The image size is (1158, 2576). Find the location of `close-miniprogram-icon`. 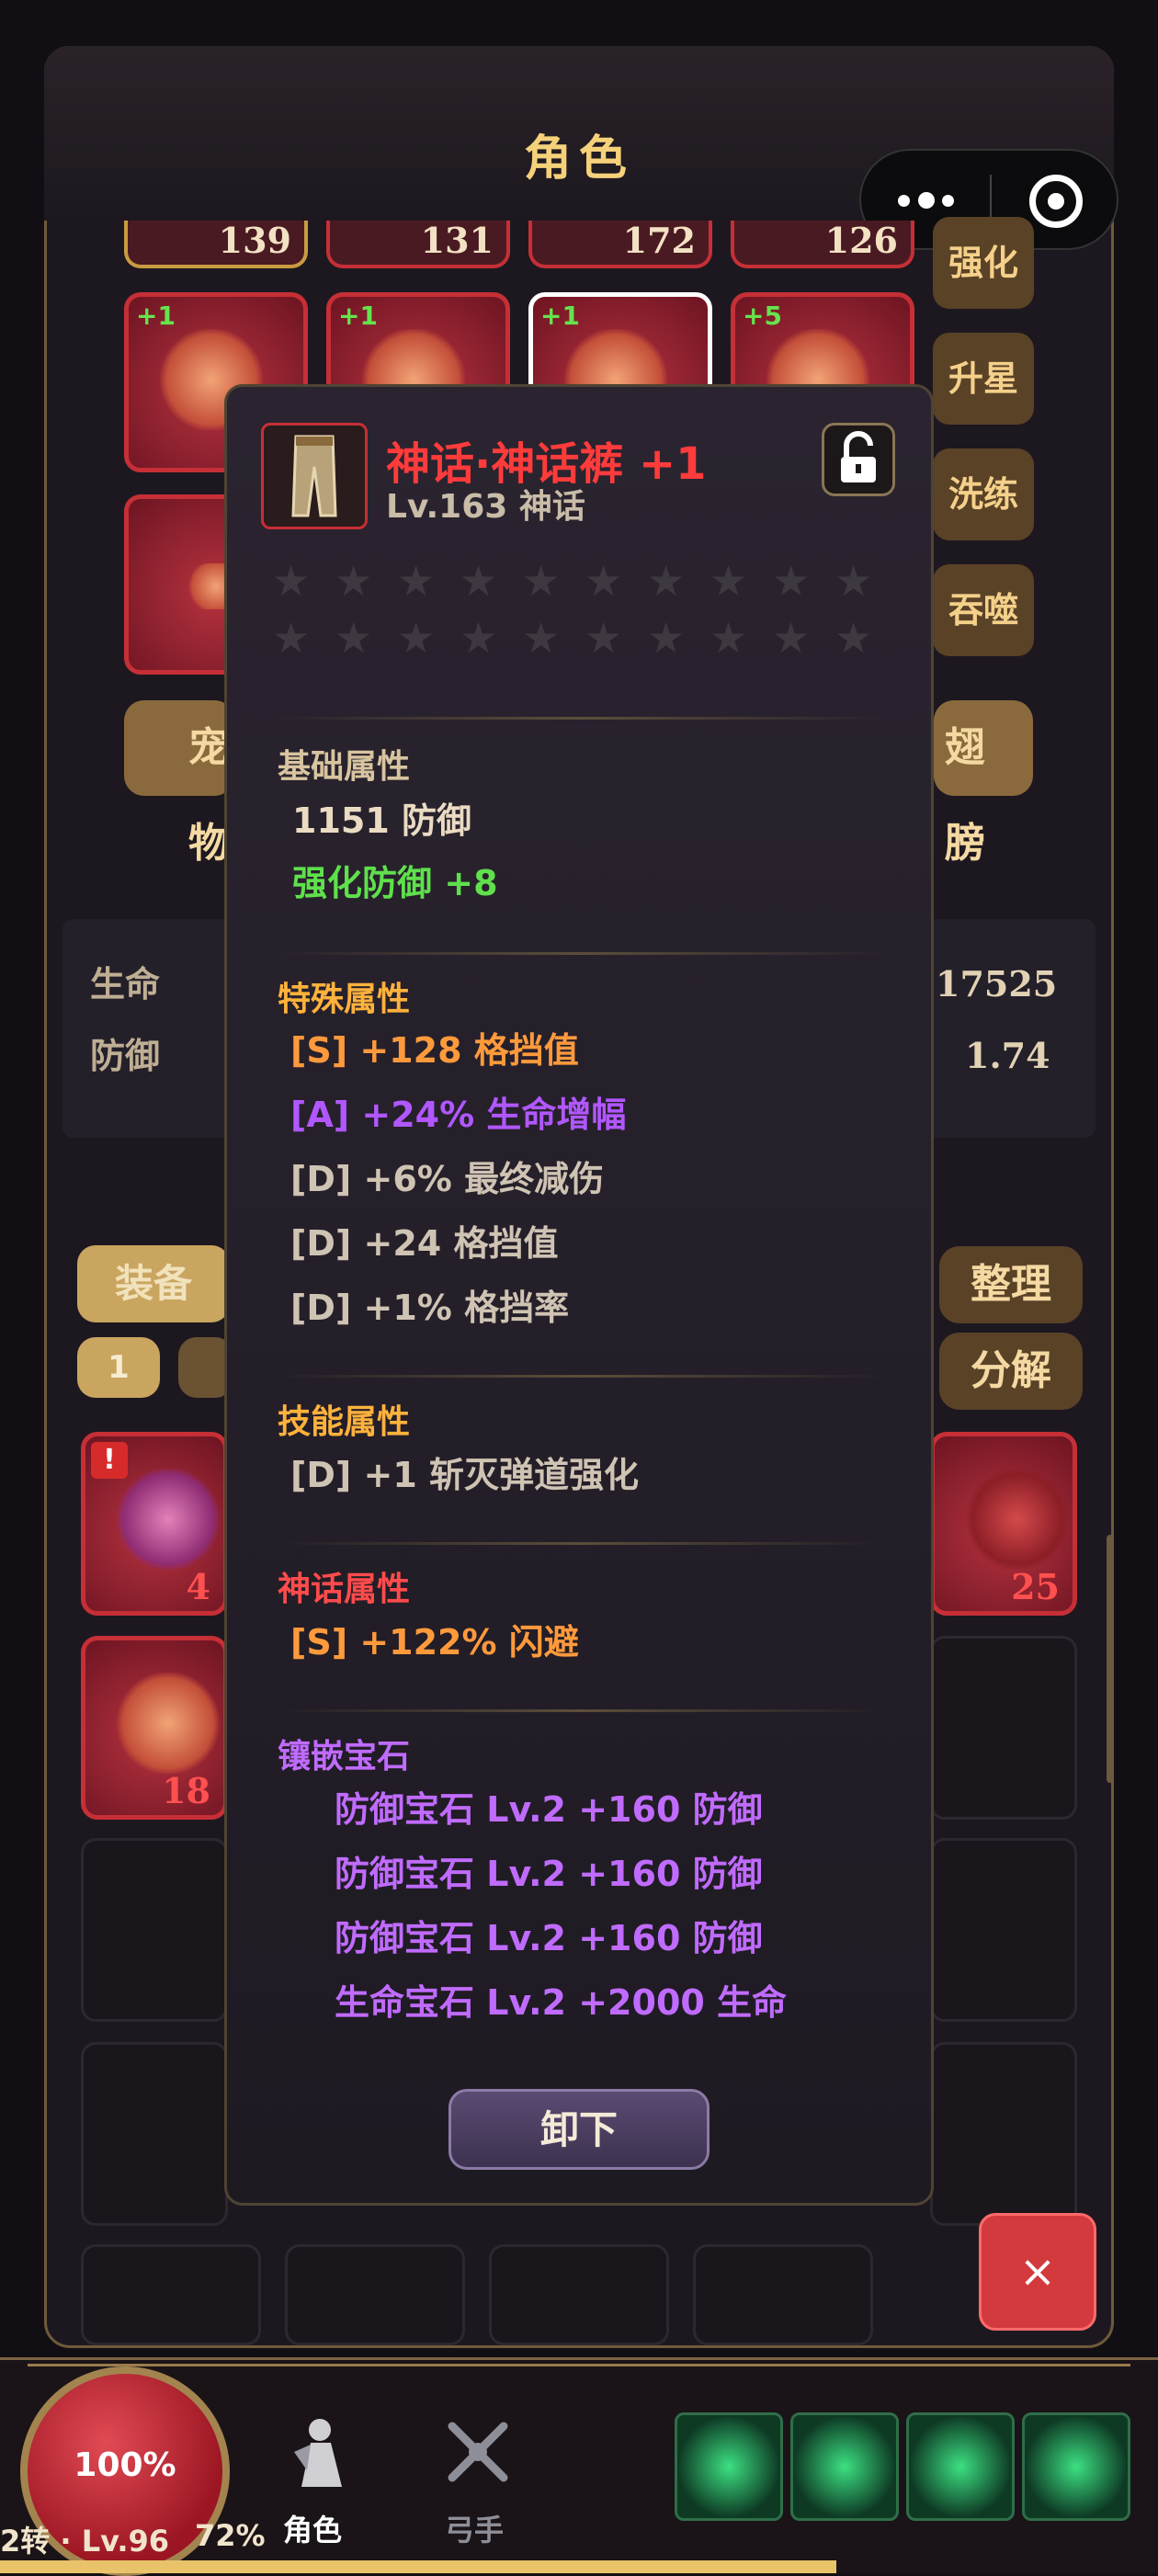

close-miniprogram-icon is located at coordinates (1056, 201).